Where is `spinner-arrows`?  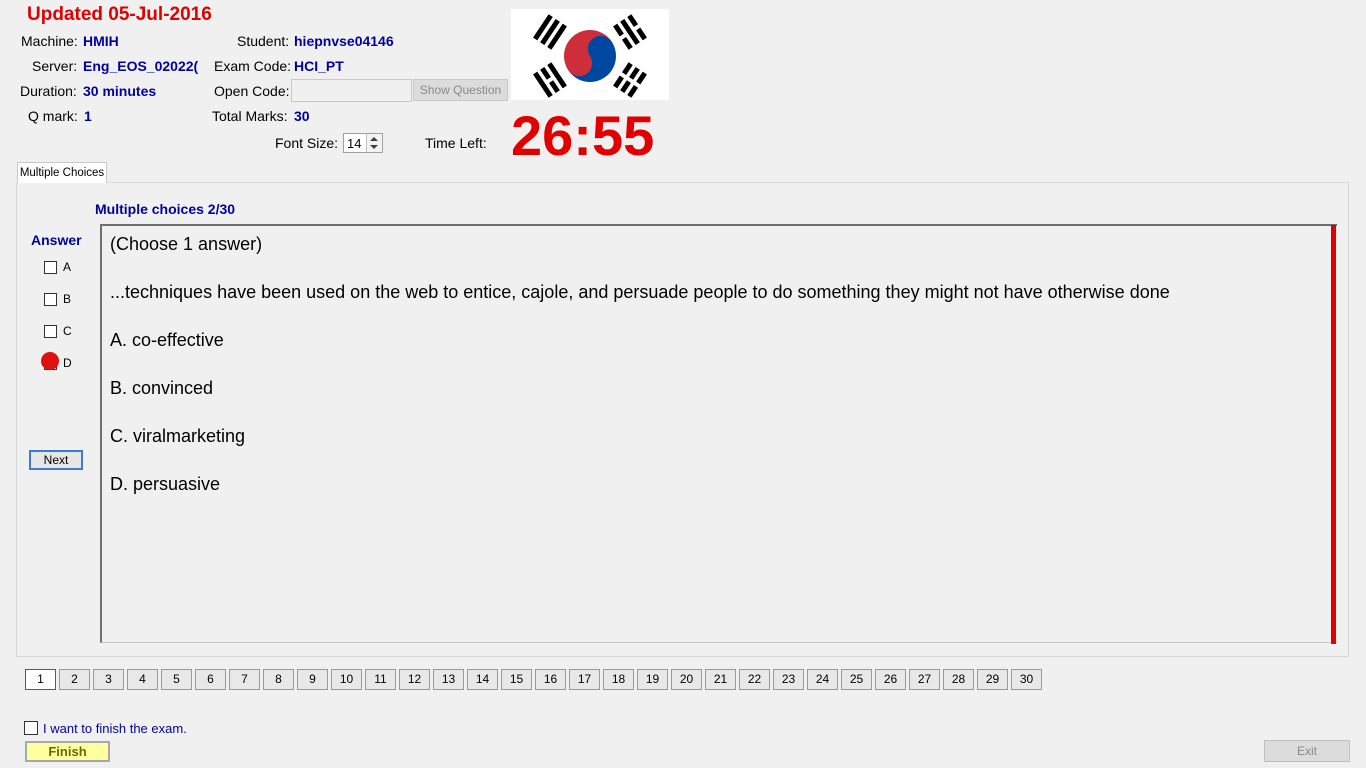 spinner-arrows is located at coordinates (374, 143).